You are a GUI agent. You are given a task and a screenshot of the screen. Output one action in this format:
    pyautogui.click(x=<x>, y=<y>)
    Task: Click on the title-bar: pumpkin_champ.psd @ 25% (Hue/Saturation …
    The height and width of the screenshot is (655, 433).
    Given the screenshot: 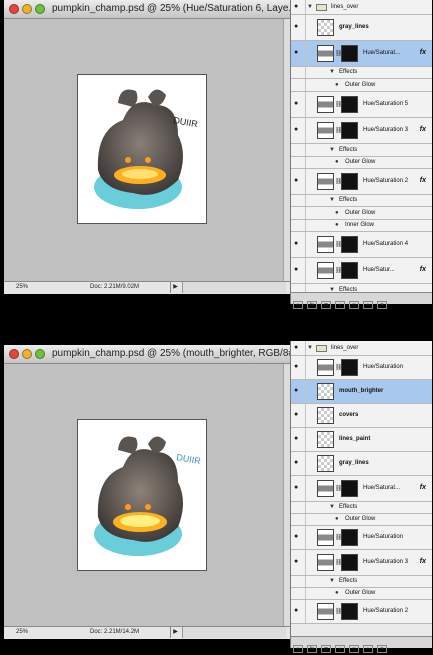 What is the action you would take?
    pyautogui.click(x=150, y=9)
    